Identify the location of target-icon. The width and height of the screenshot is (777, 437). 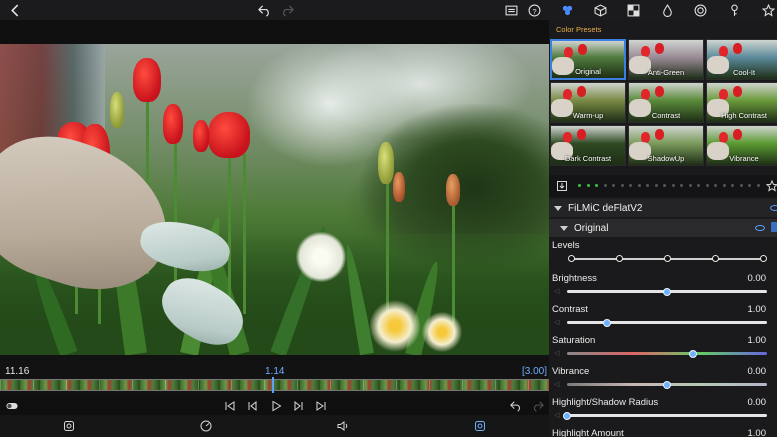
(700, 10).